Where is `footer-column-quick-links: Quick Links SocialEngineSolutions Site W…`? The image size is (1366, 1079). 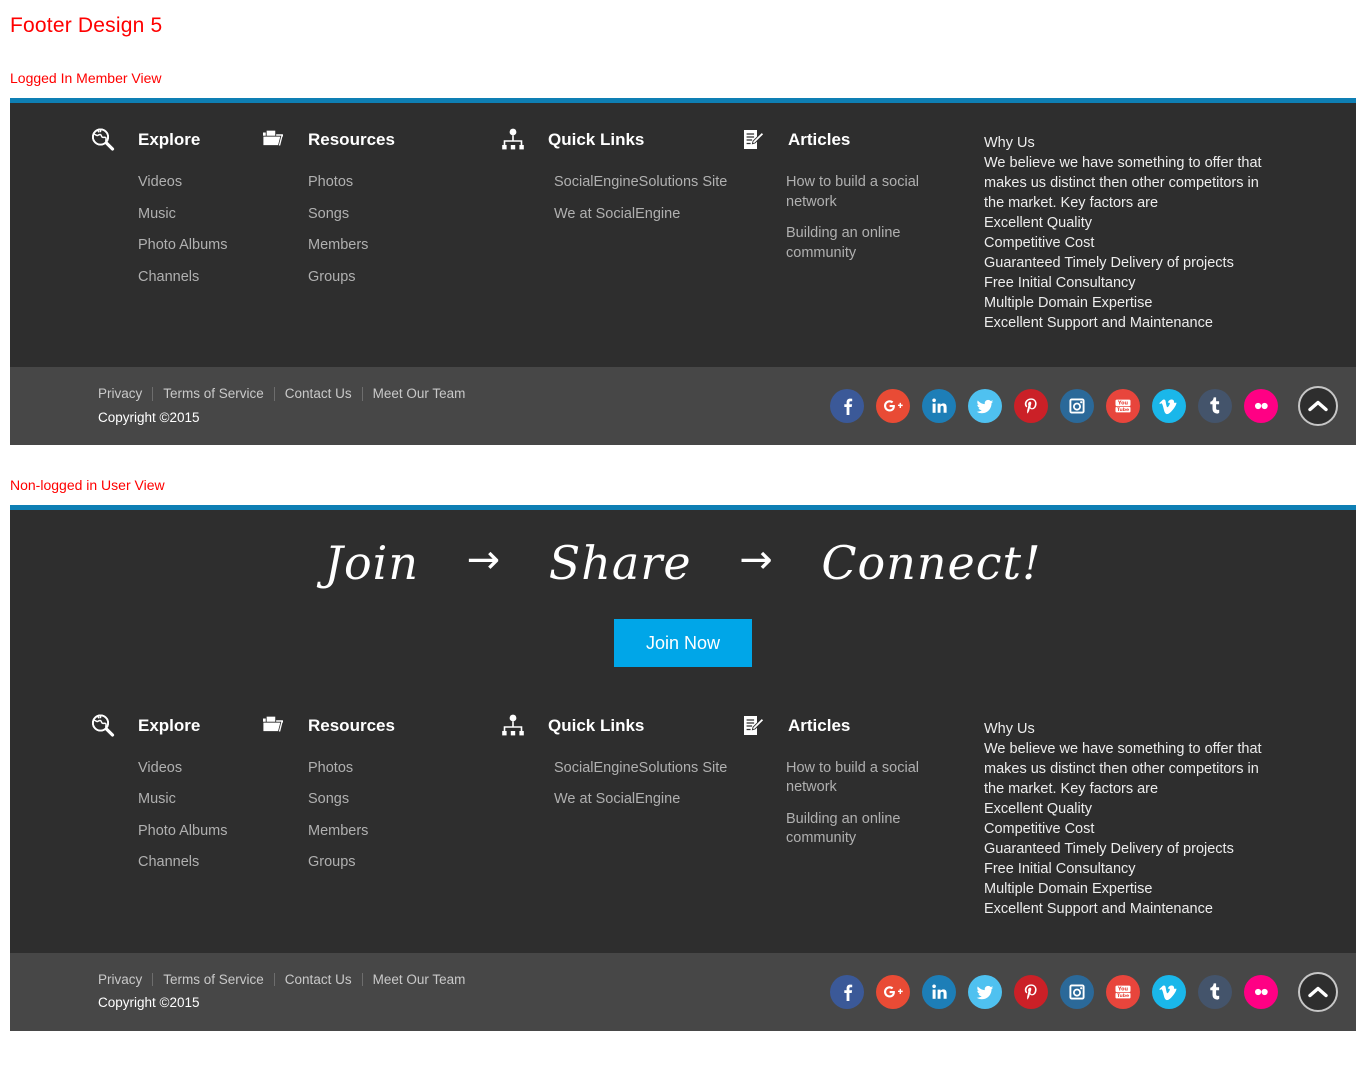
footer-column-quick-links: Quick Links SocialEngineSolutions Site W… is located at coordinates (612, 177).